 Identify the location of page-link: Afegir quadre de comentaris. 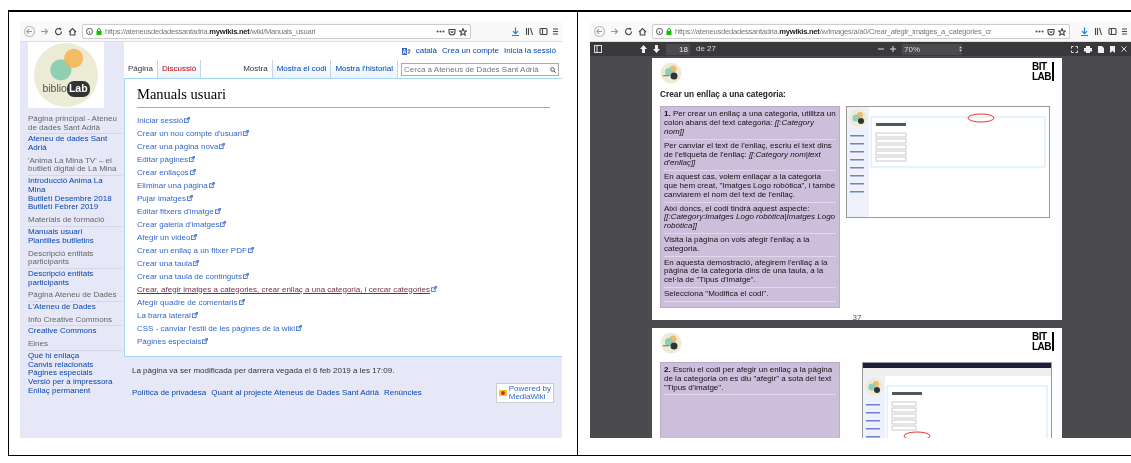
(187, 302).